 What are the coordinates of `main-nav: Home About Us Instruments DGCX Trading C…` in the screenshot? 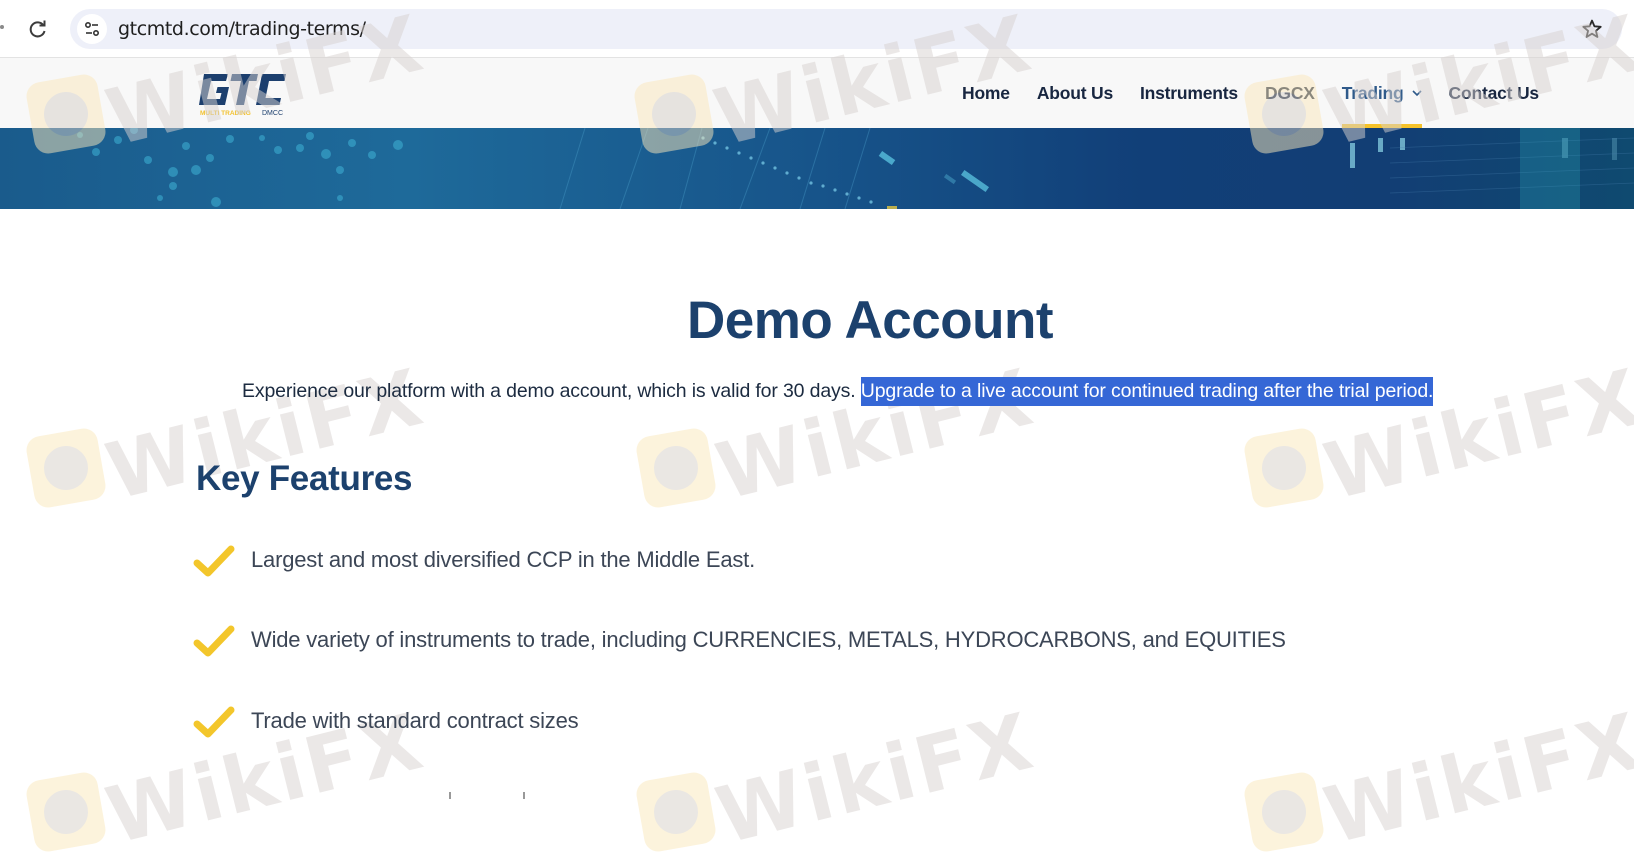 It's located at (1264, 93).